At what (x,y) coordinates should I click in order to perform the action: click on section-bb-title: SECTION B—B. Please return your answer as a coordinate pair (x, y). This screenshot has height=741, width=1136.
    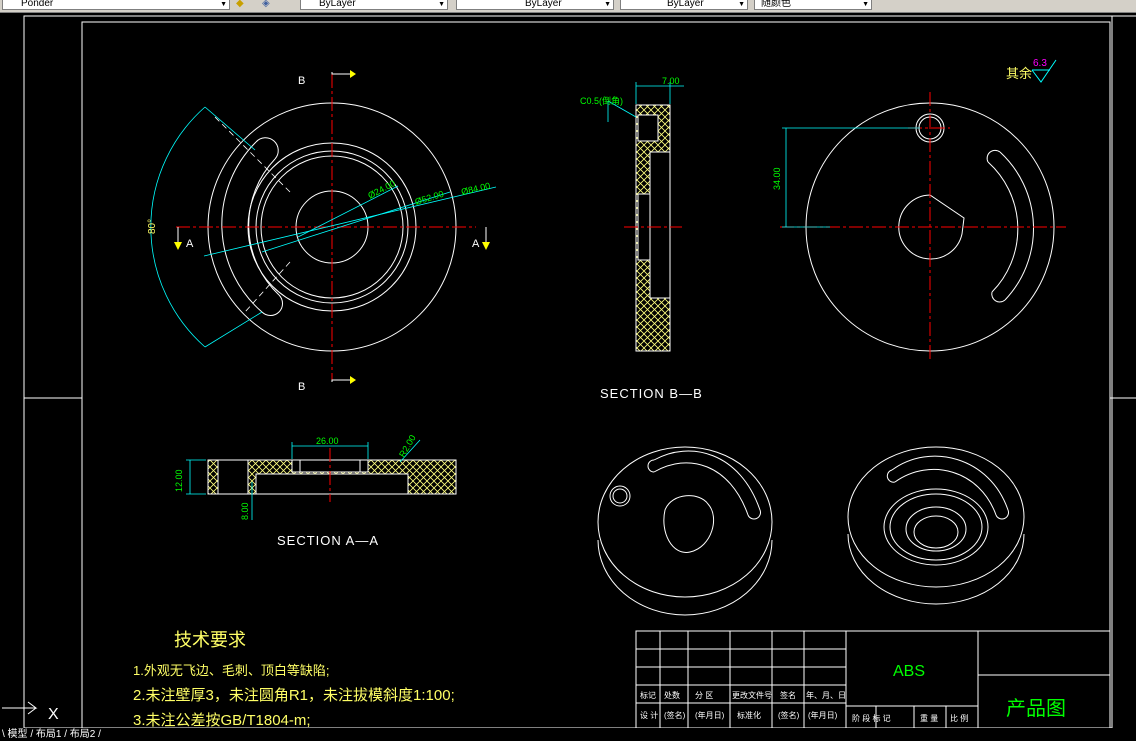
    Looking at the image, I should click on (651, 393).